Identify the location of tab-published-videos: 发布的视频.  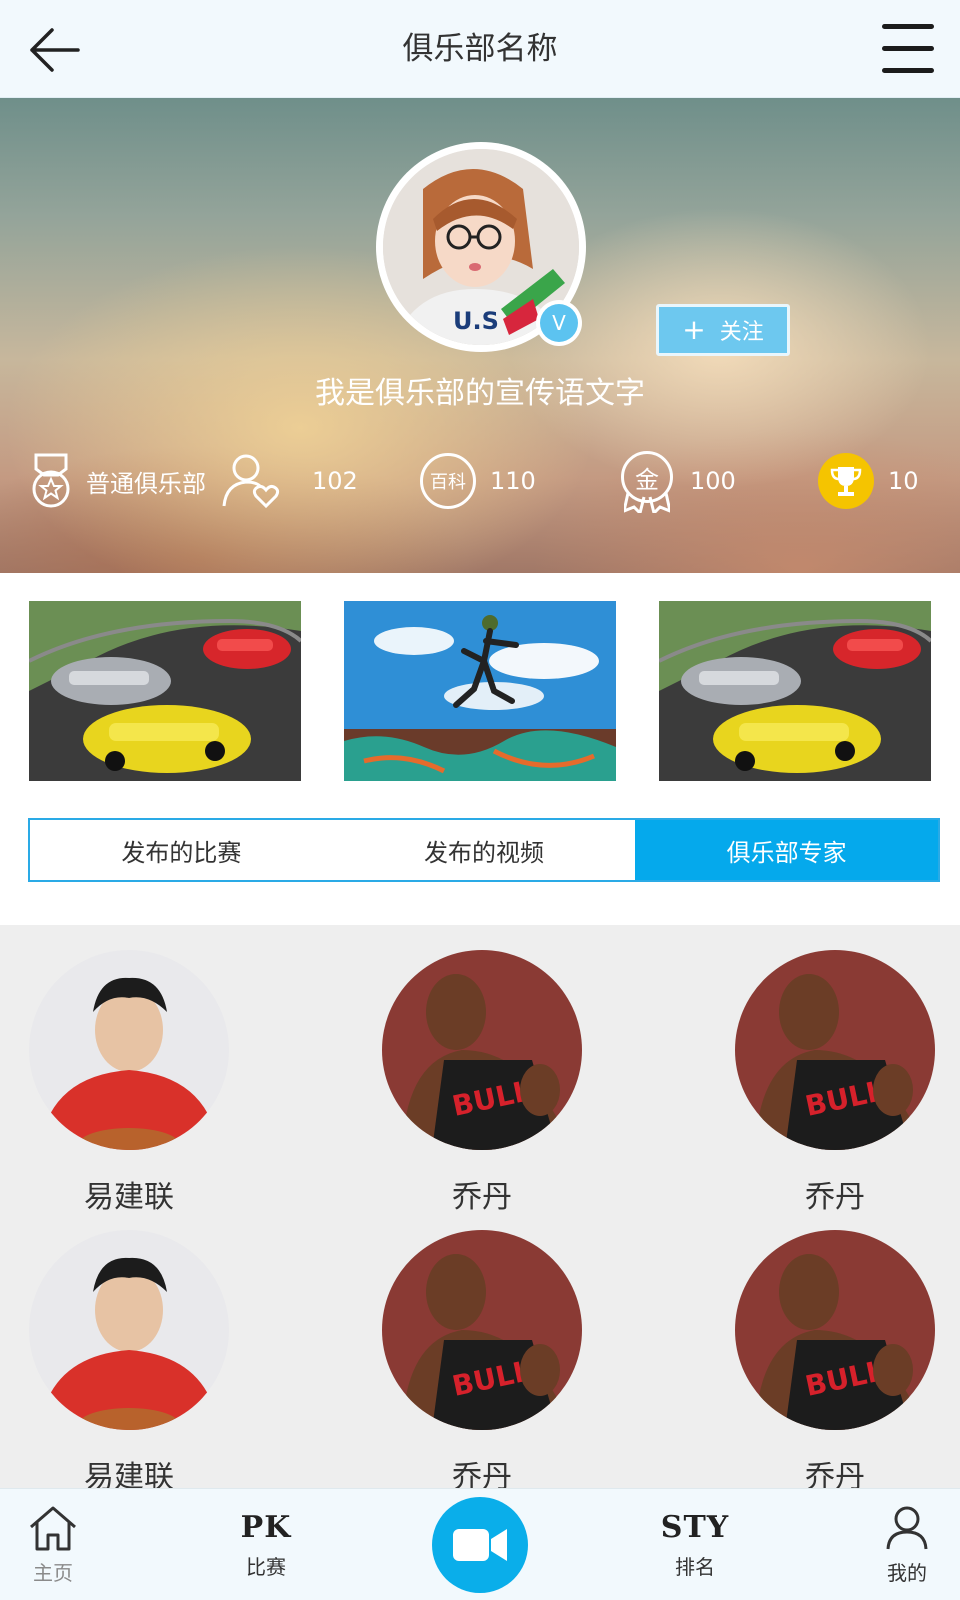
(484, 850).